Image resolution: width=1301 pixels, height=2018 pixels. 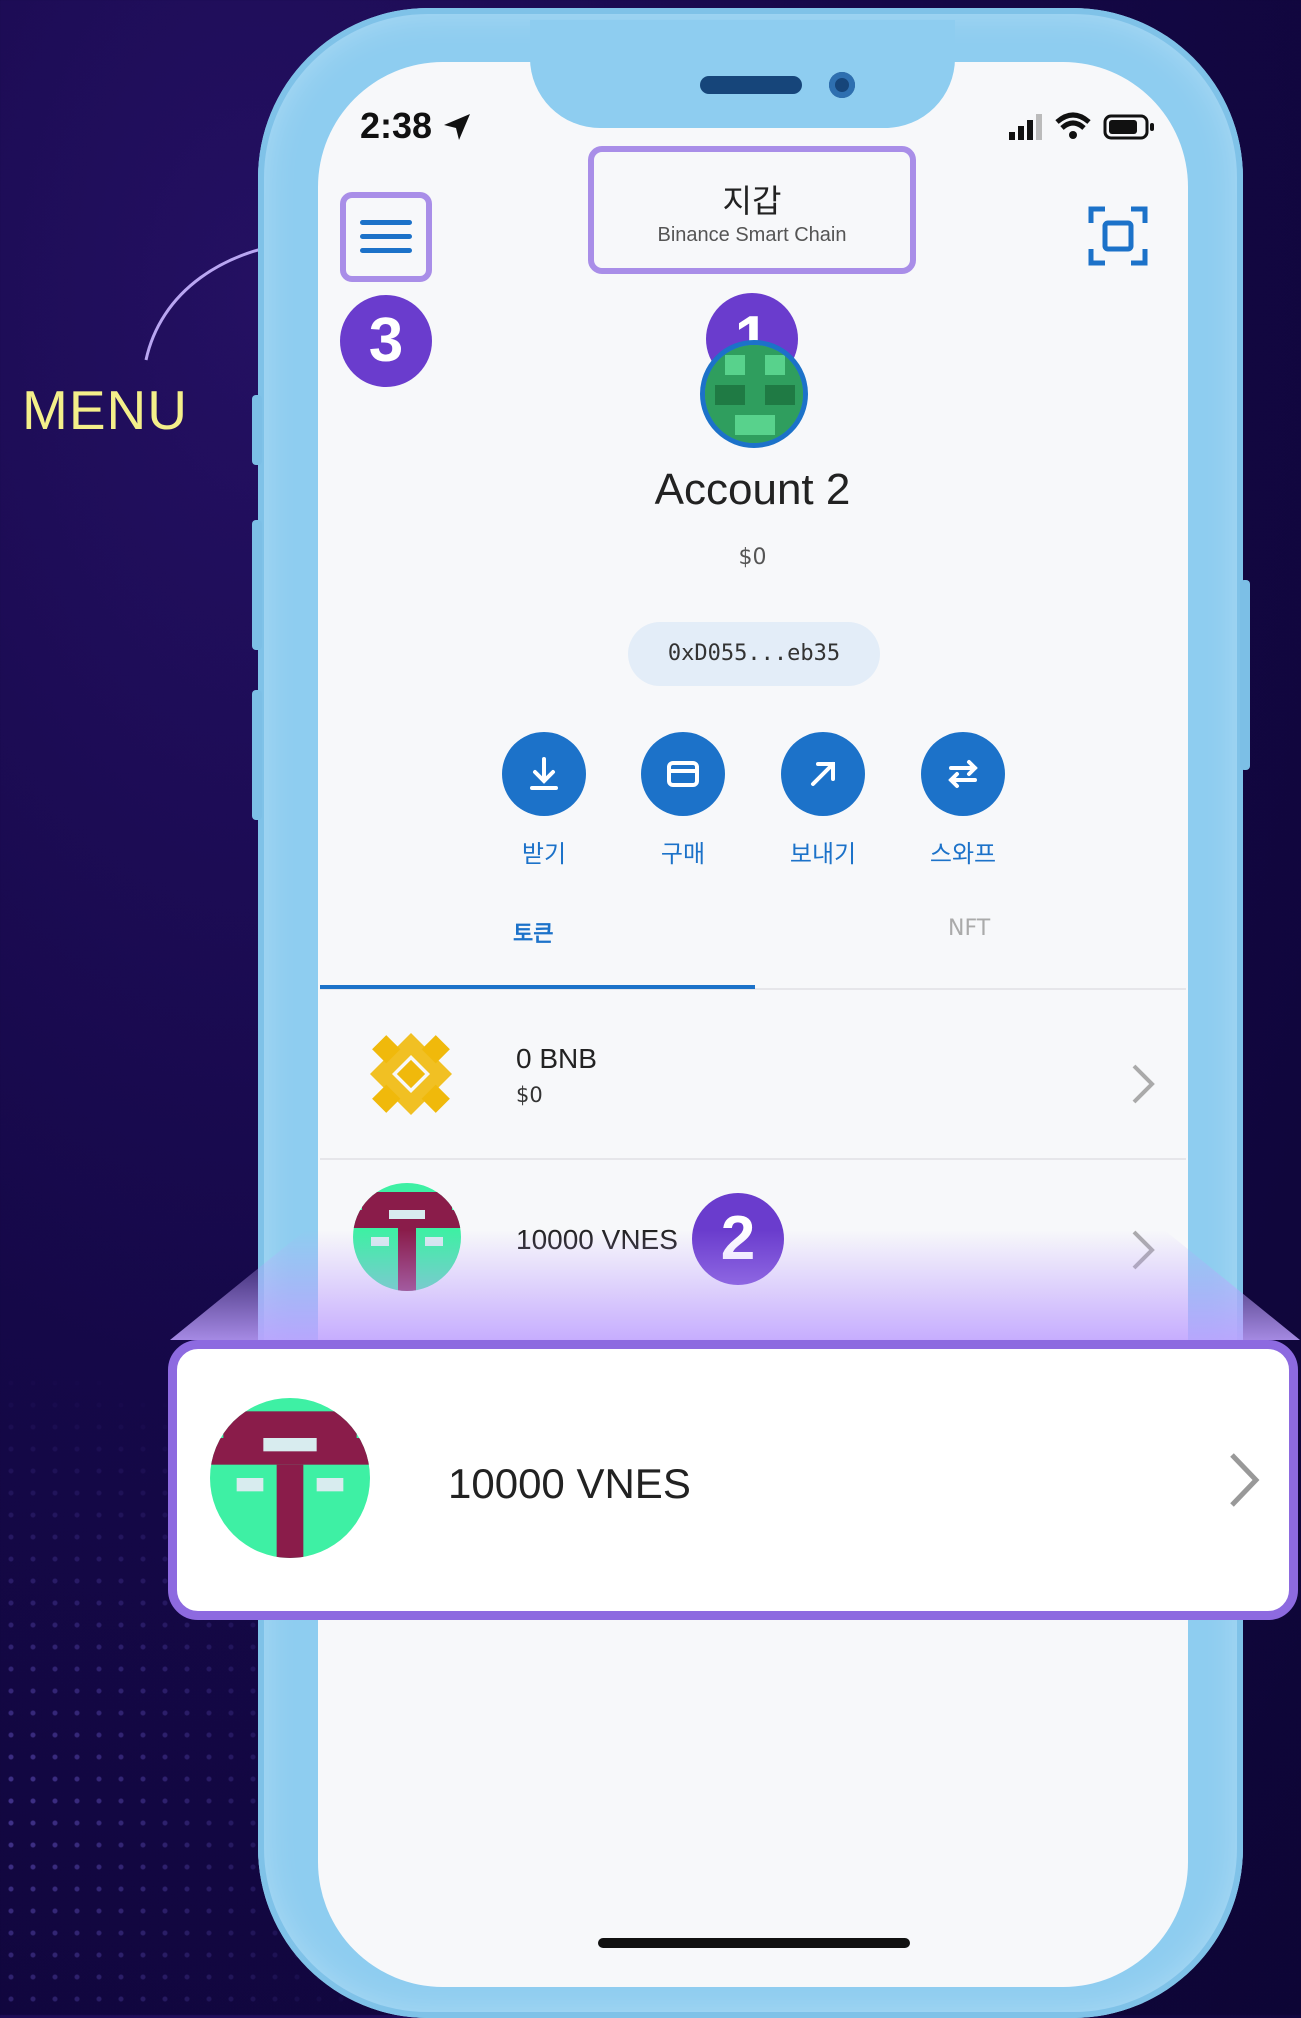 I want to click on tab-active-indicator, so click(x=537, y=987).